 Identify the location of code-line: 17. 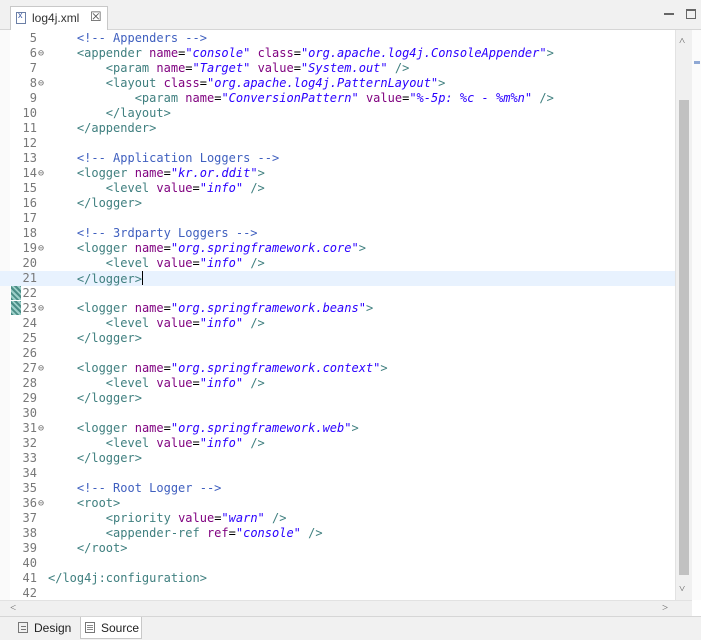
(337, 218).